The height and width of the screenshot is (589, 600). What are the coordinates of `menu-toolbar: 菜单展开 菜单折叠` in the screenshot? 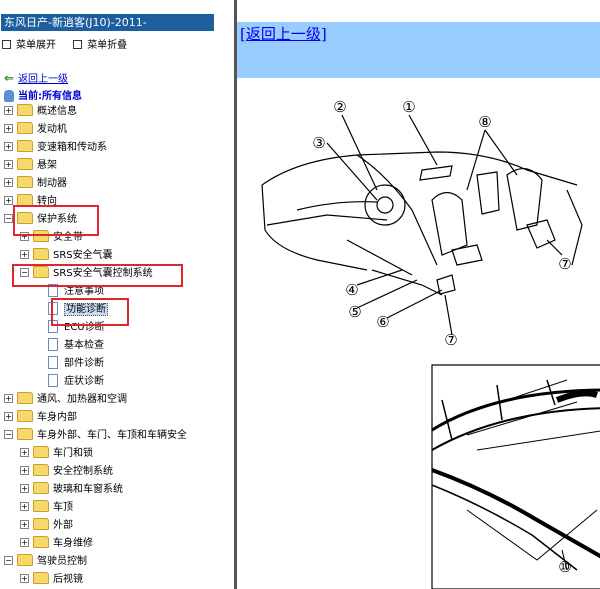 It's located at (71, 44).